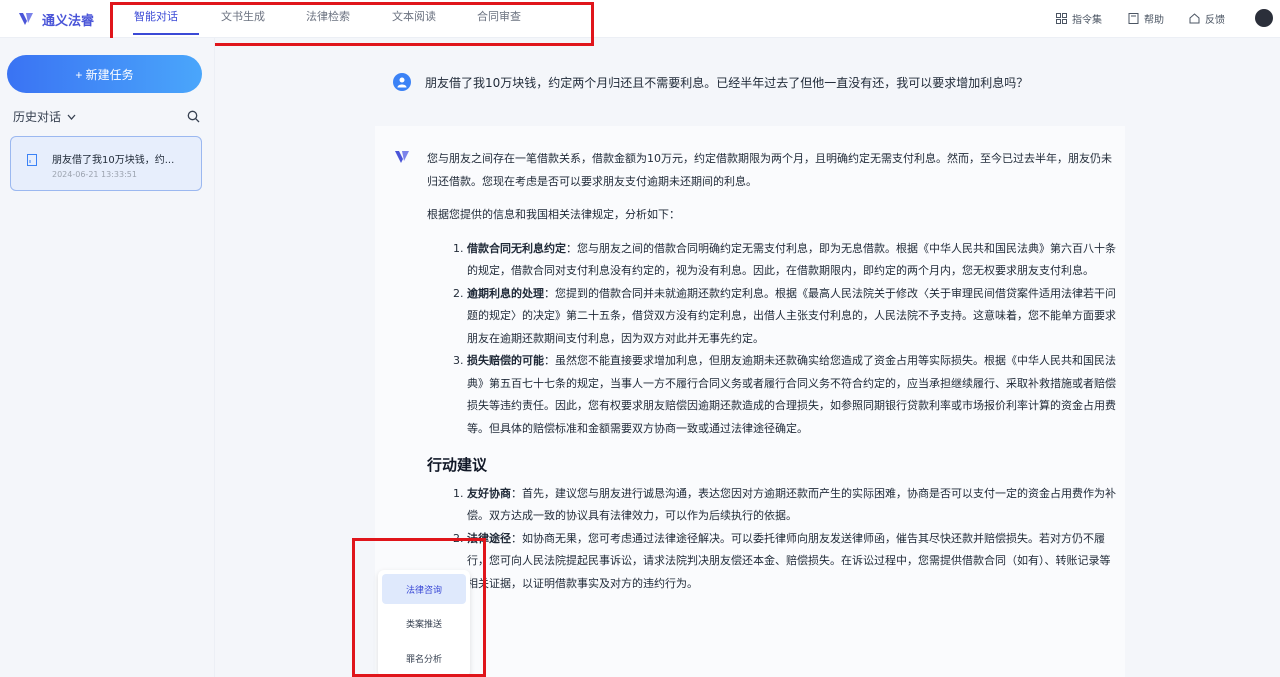  I want to click on point-number: 1., so click(458, 248).